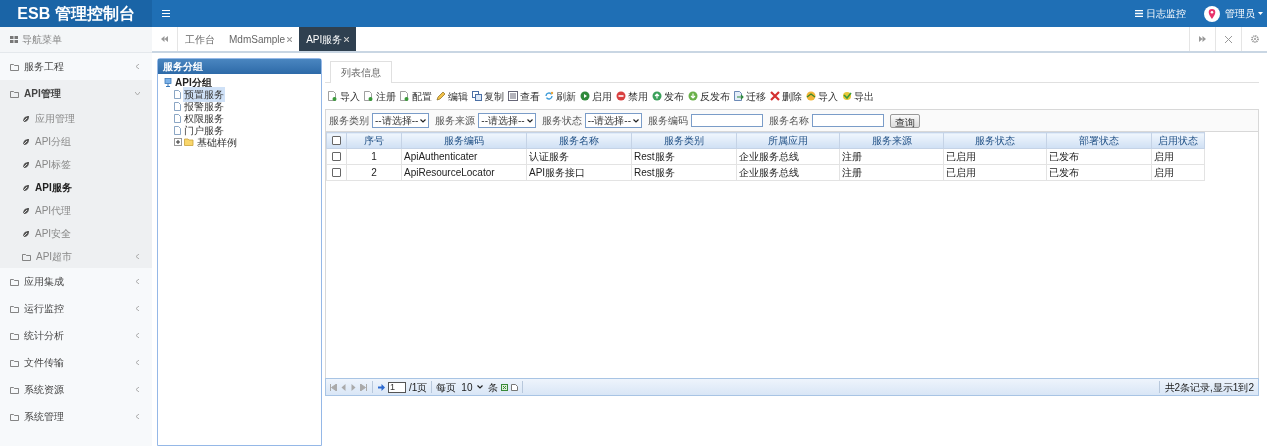 This screenshot has height=446, width=1267. What do you see at coordinates (452, 96) in the screenshot?
I see `toolbar-button: 编辑` at bounding box center [452, 96].